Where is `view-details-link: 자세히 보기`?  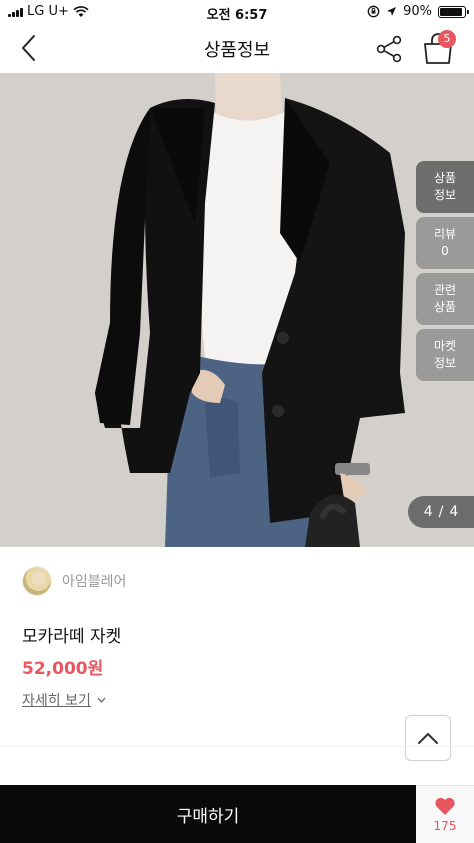 view-details-link: 자세히 보기 is located at coordinates (64, 700).